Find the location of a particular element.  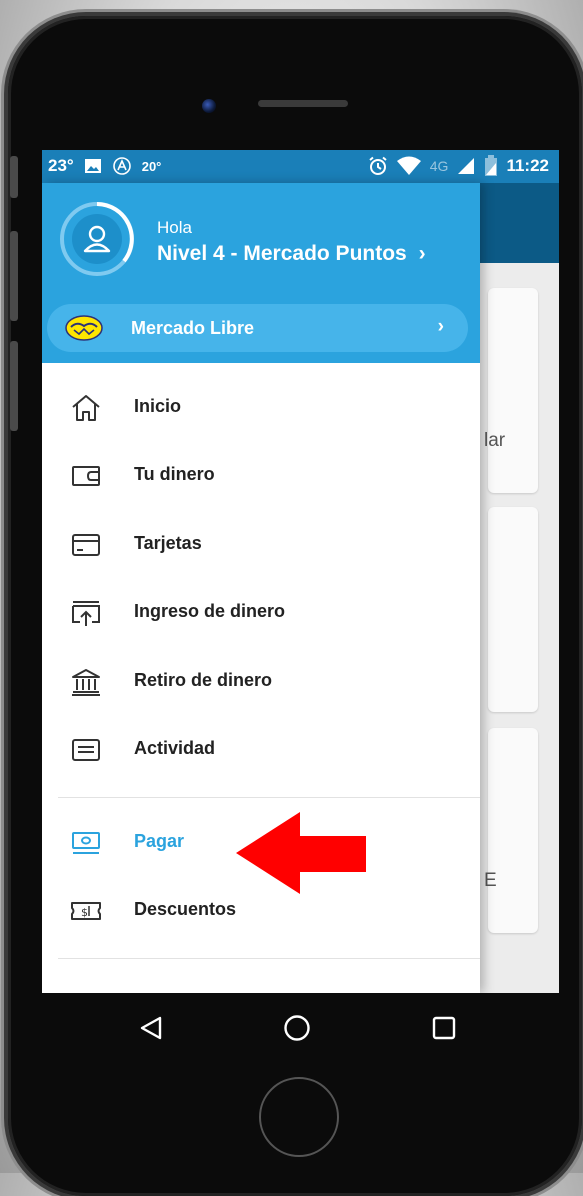

secondary-temperature: 20° is located at coordinates (151, 166).